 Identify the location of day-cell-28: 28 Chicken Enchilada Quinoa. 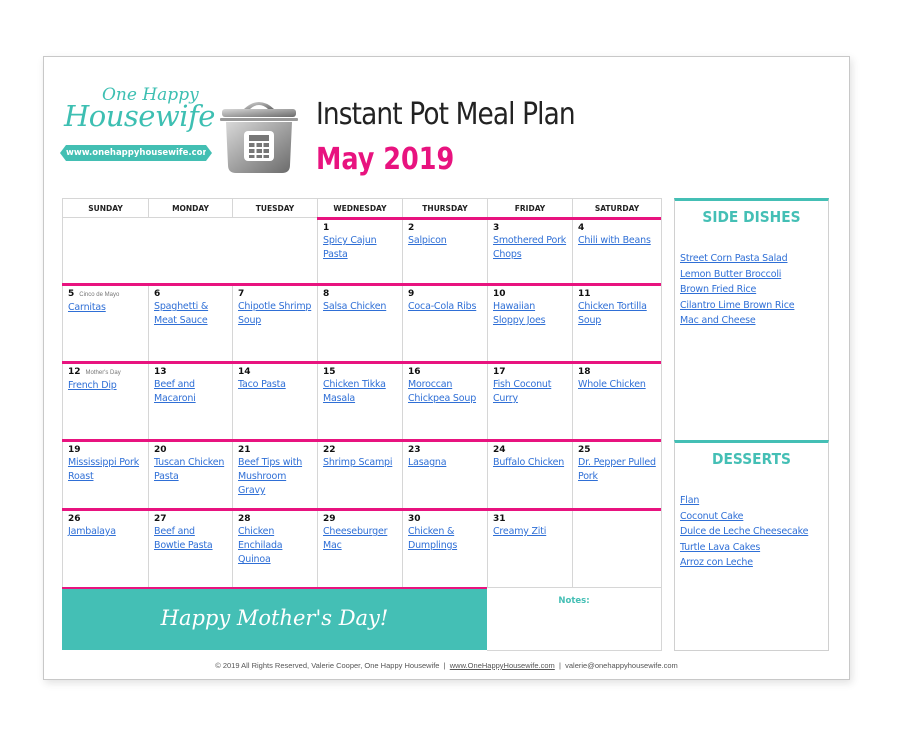
(275, 548).